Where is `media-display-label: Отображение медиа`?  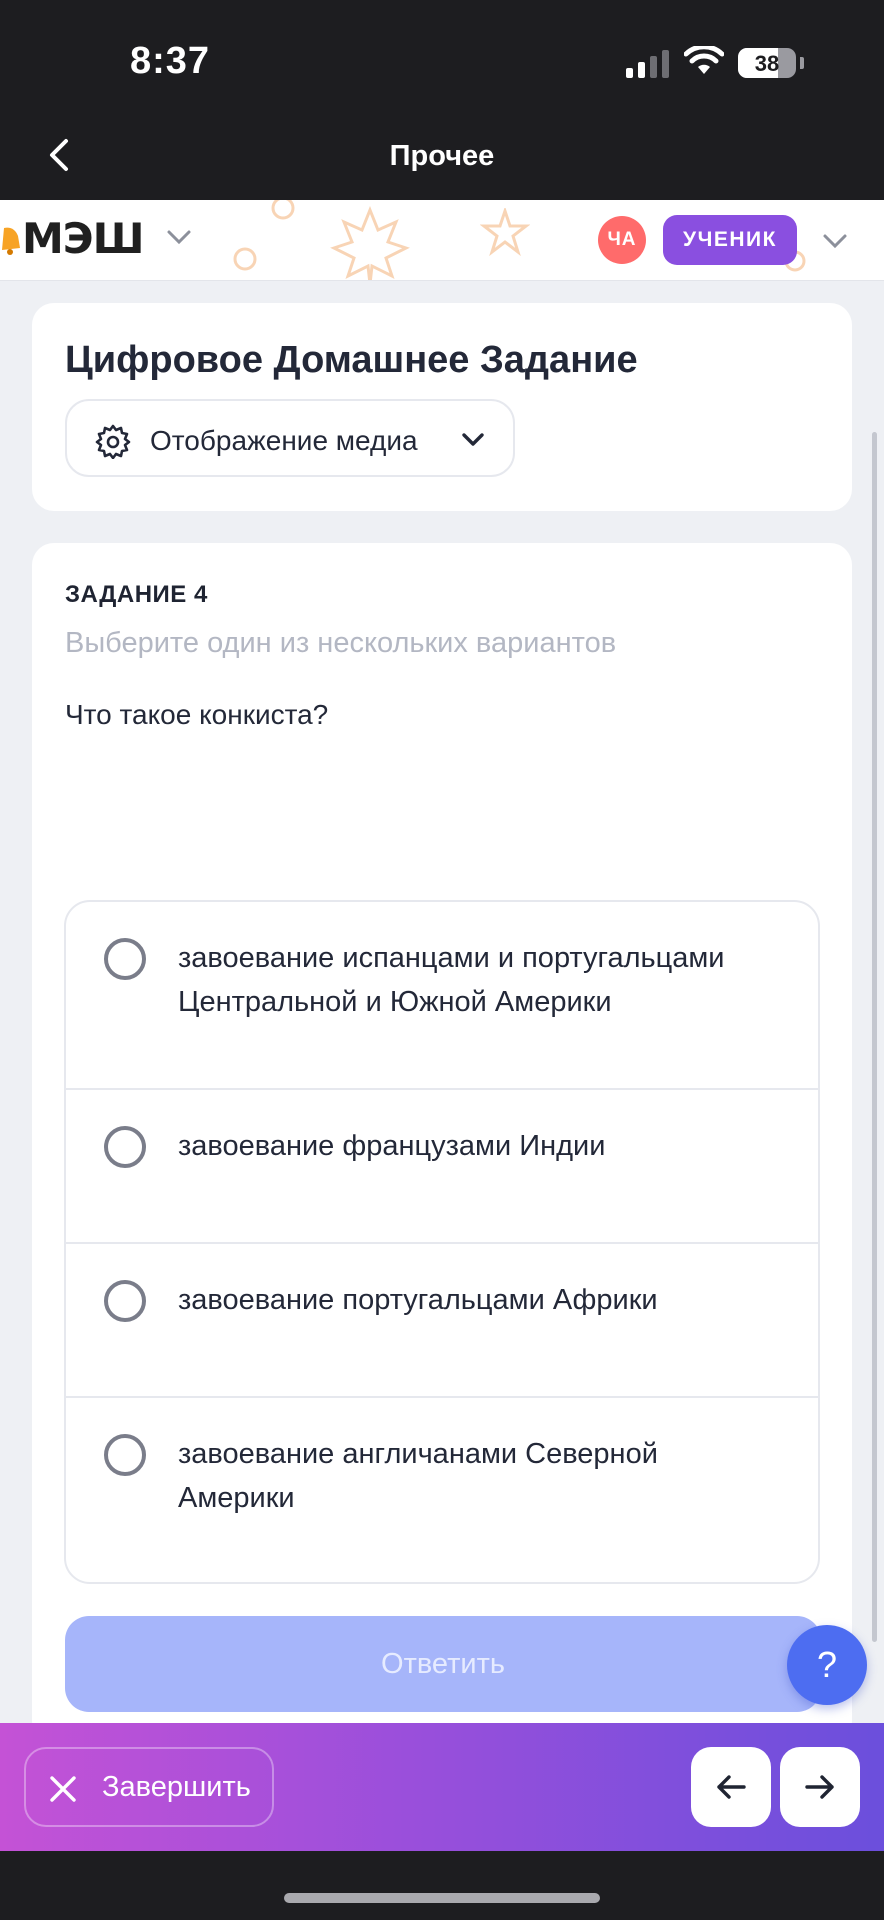
media-display-label: Отображение медиа is located at coordinates (284, 440).